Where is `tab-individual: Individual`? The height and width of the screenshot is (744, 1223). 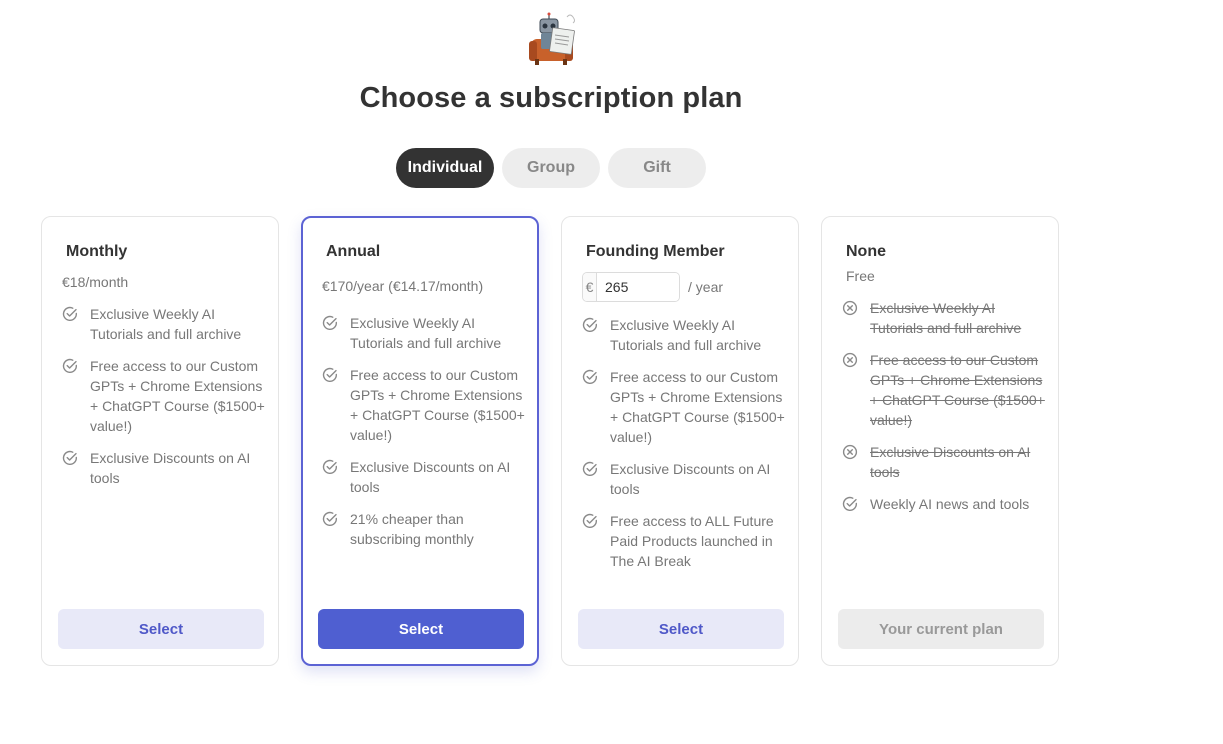
tab-individual: Individual is located at coordinates (445, 168).